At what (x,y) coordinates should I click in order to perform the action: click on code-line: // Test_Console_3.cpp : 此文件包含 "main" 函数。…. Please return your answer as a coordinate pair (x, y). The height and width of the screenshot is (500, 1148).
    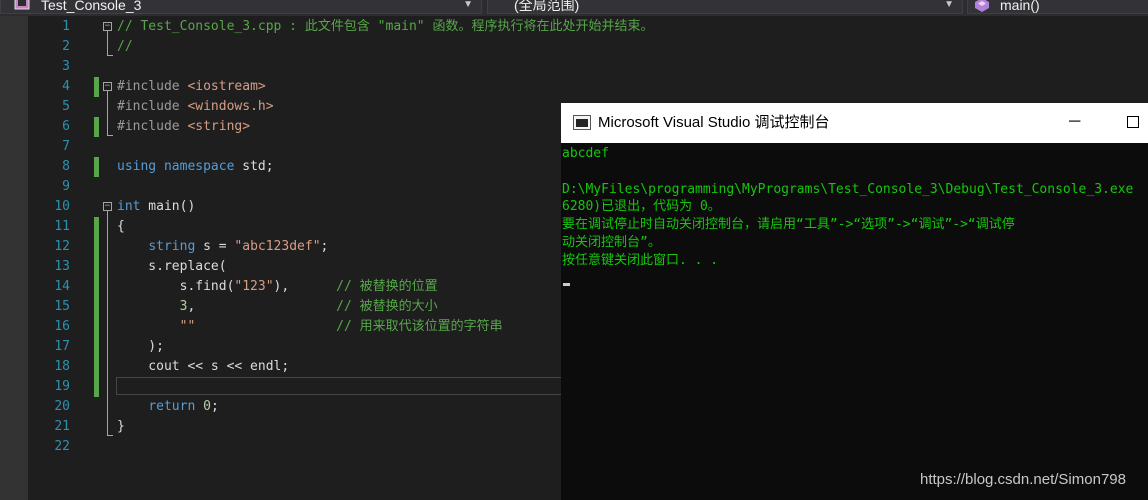
    Looking at the image, I should click on (385, 26).